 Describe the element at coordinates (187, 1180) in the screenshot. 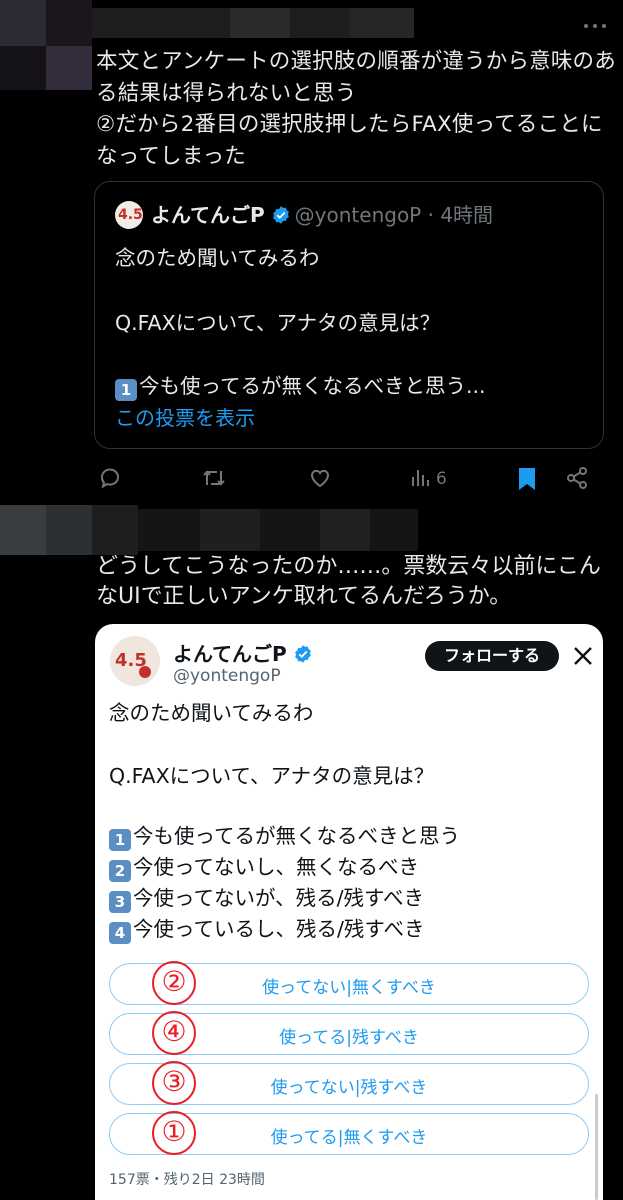

I see `poll-status: 157票・残り2日 23時間` at that location.